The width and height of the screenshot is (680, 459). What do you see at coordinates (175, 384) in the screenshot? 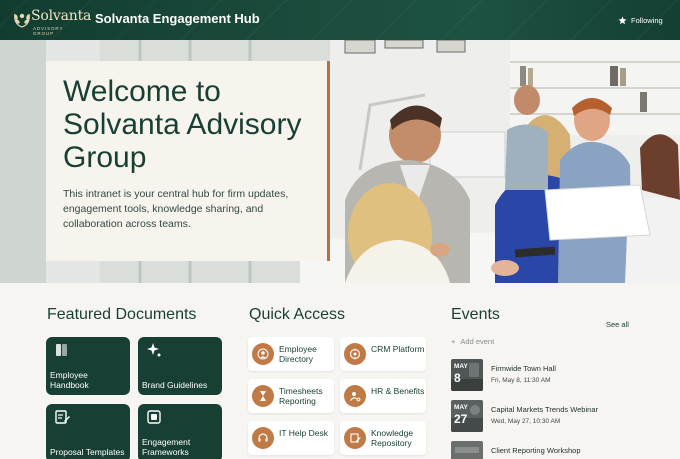
I see `doc-label: Brand Guidelines` at bounding box center [175, 384].